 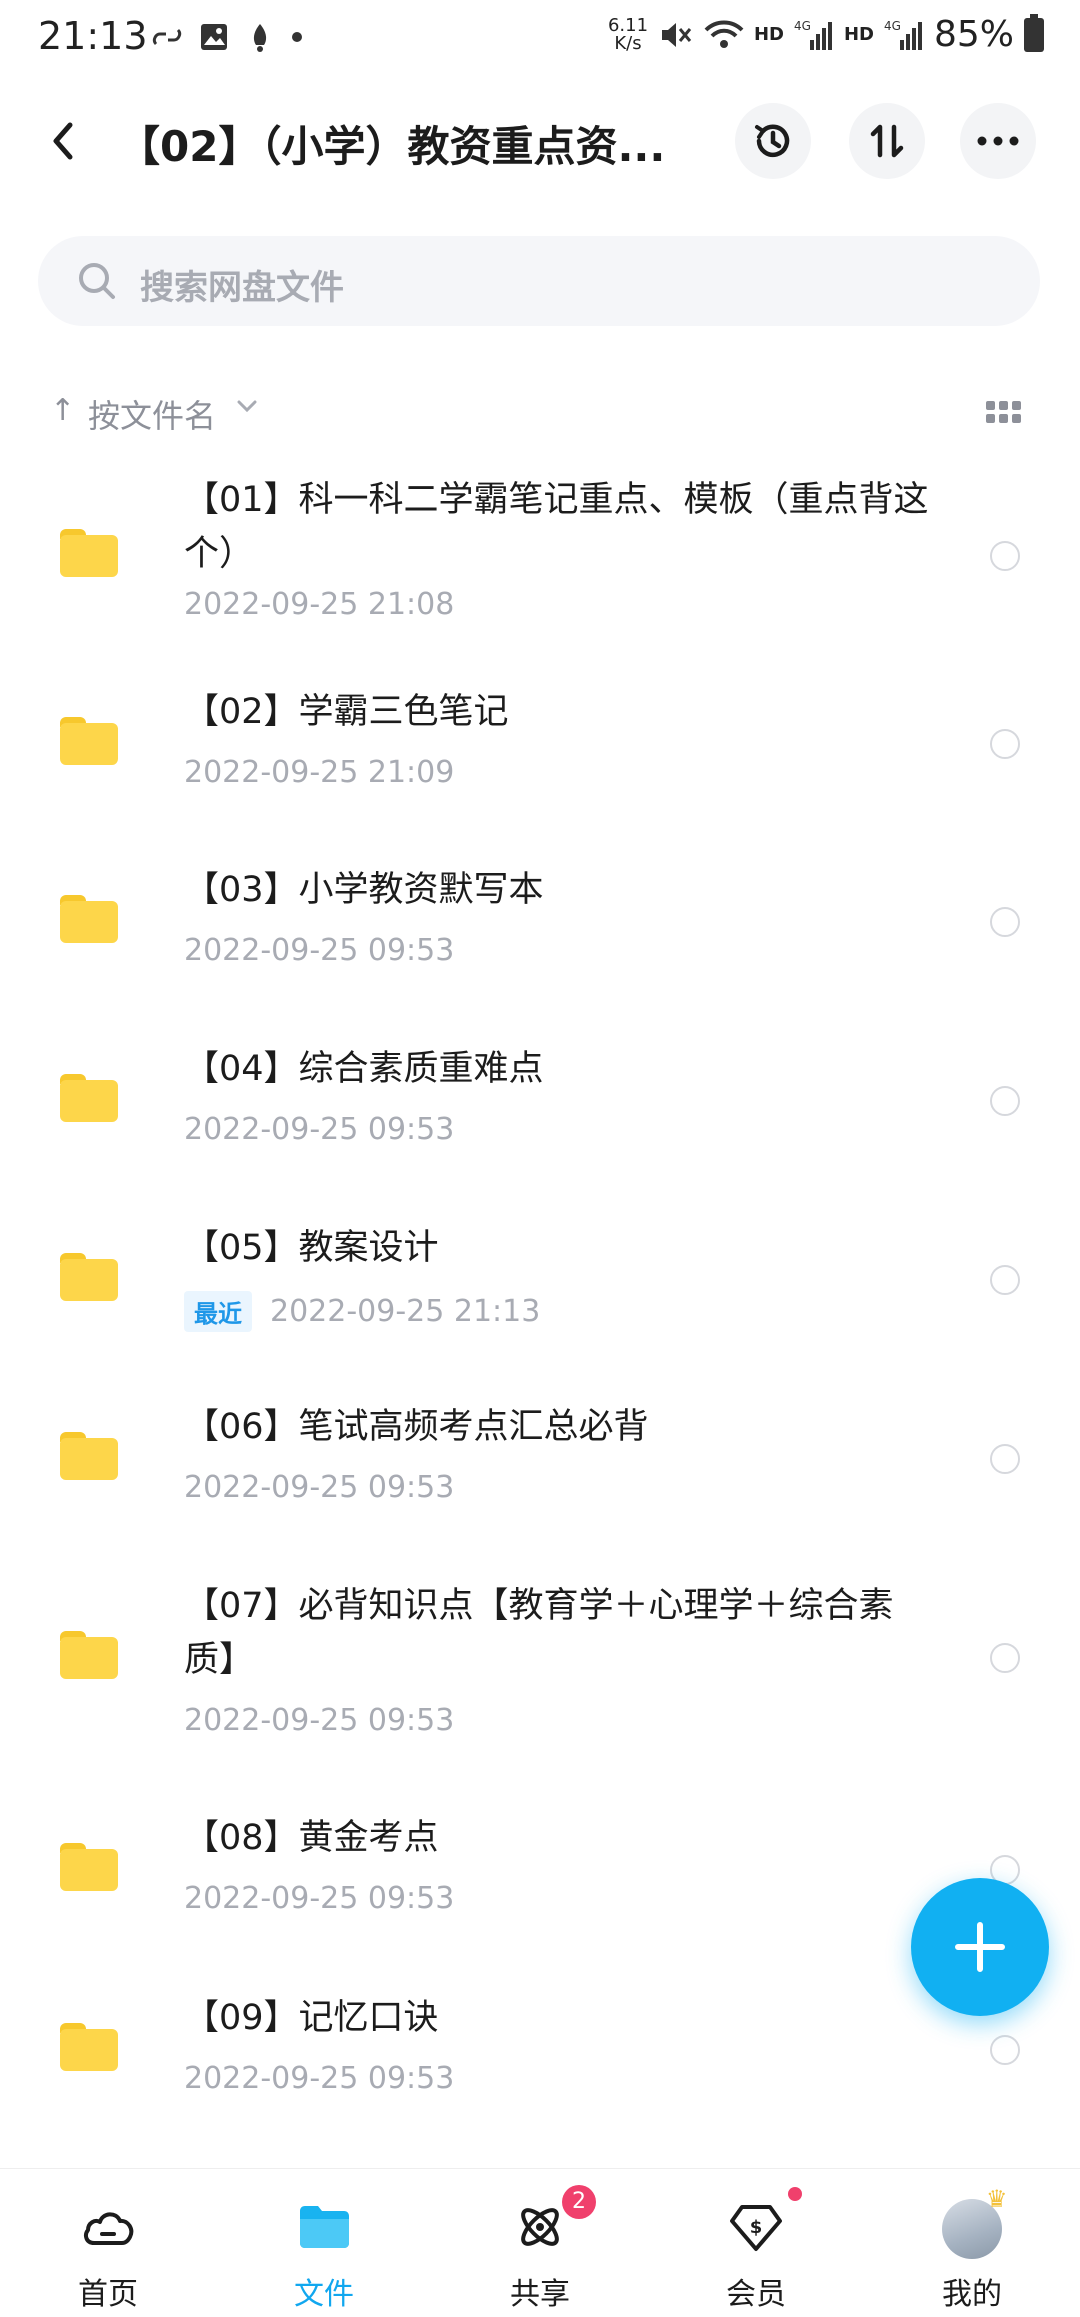 I want to click on share-atom-icon, so click(x=540, y=2227).